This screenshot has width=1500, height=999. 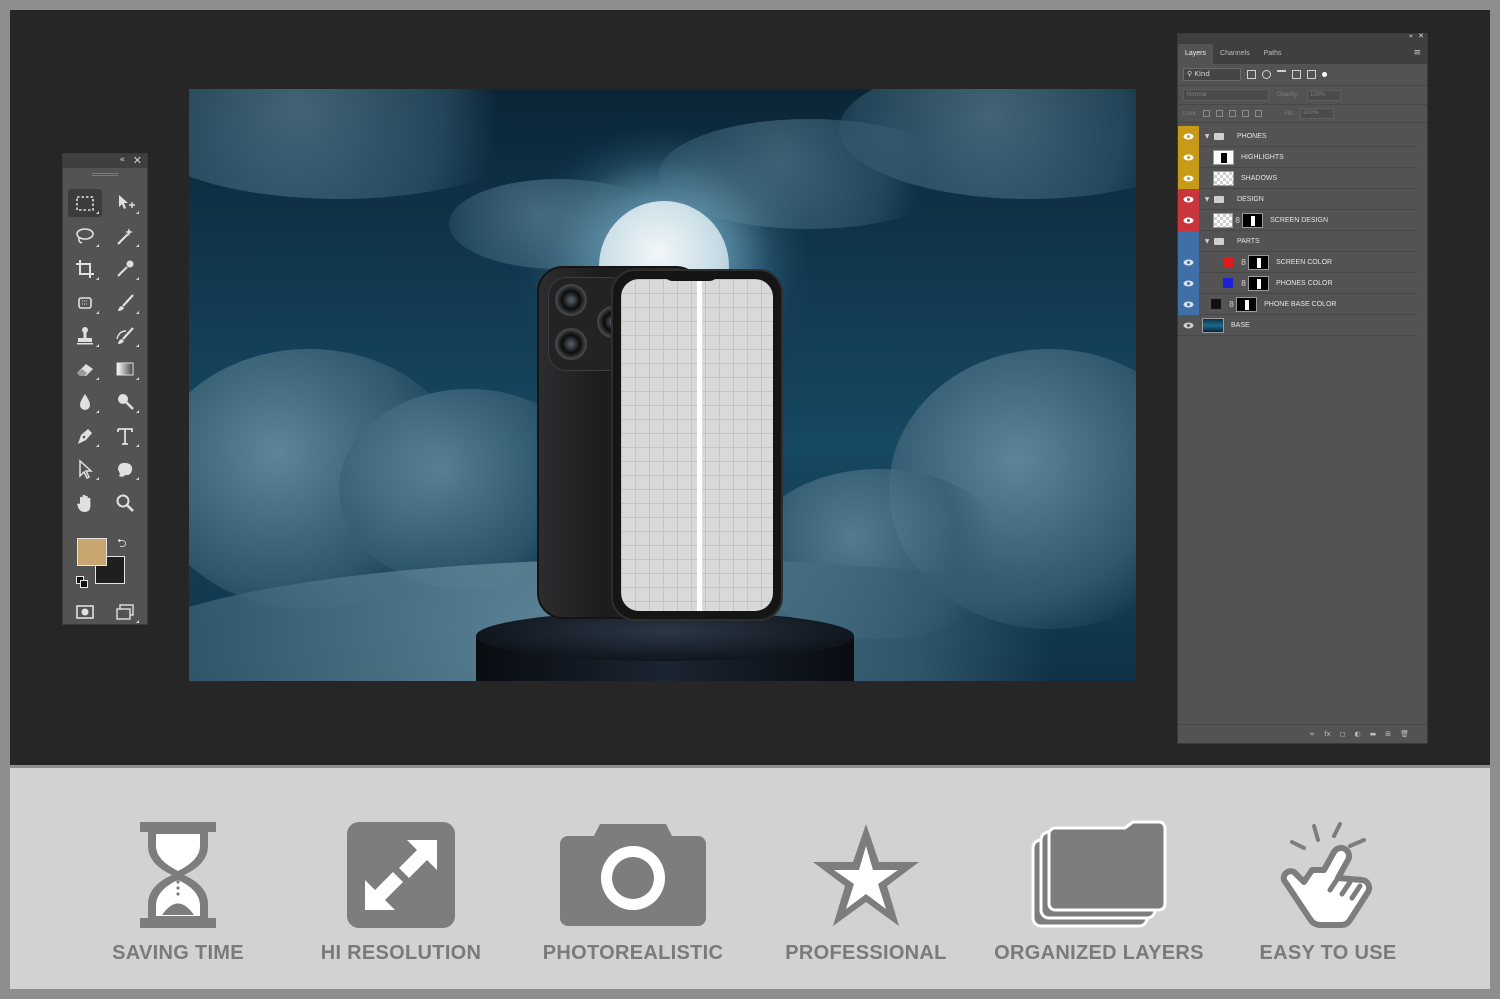 What do you see at coordinates (1233, 113) in the screenshot?
I see `lock-position-icon` at bounding box center [1233, 113].